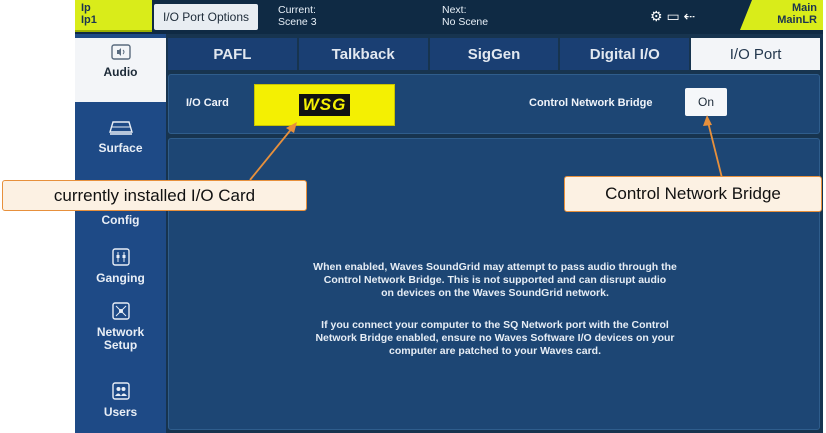 This screenshot has width=826, height=433. What do you see at coordinates (707, 120) in the screenshot?
I see `cnb-arrowhead` at bounding box center [707, 120].